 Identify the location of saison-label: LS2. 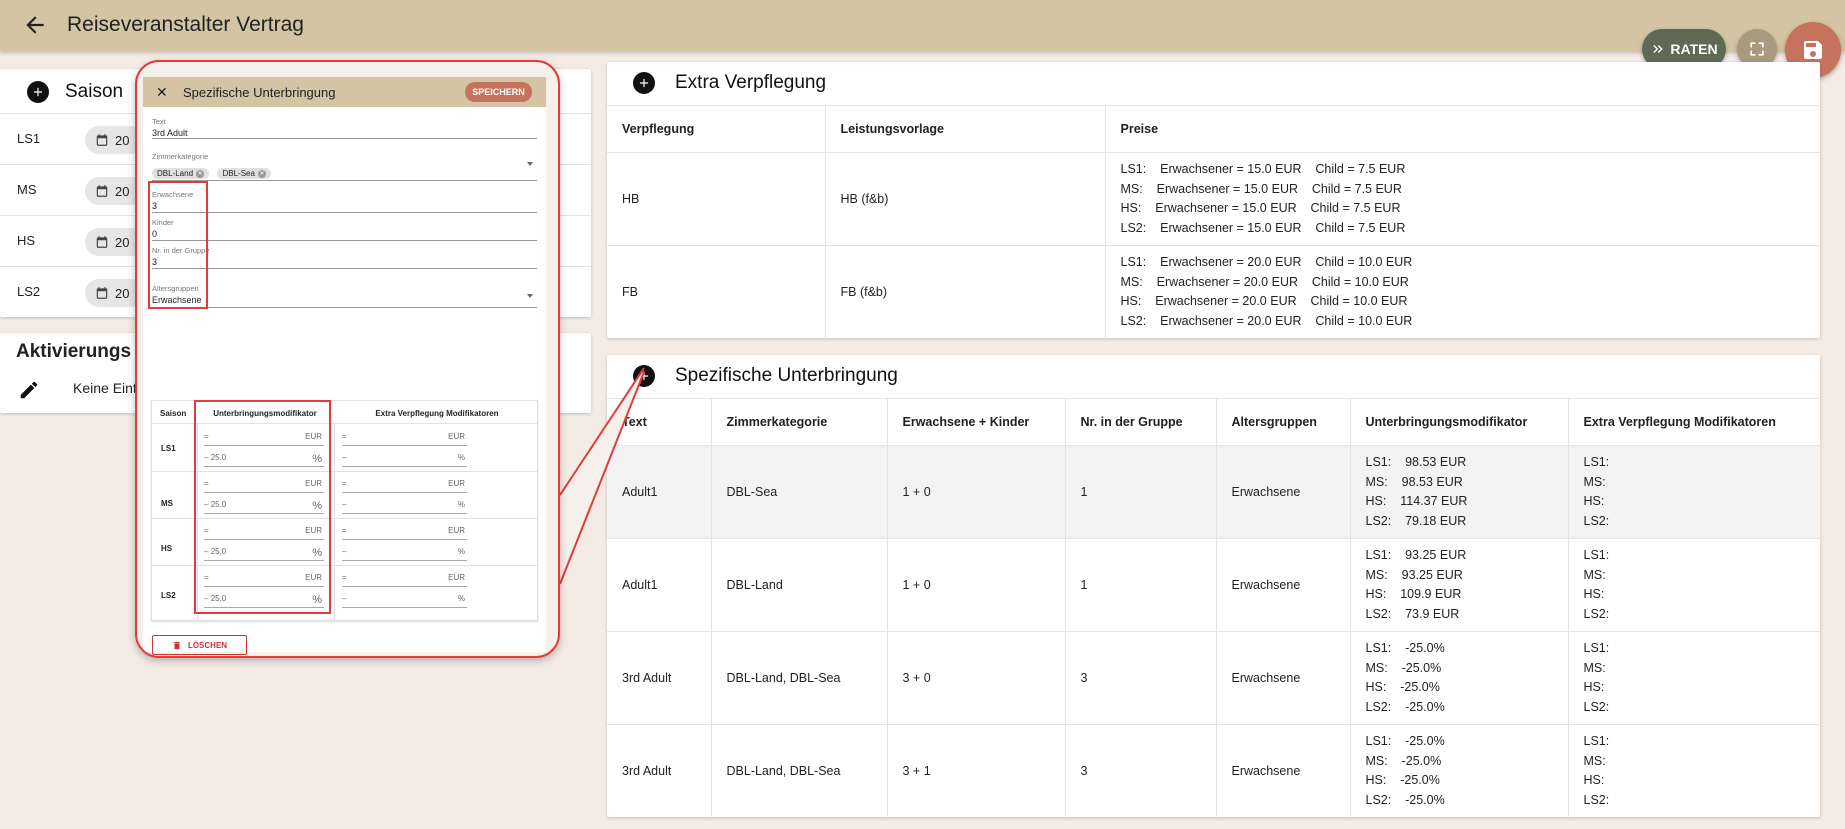
(168, 595).